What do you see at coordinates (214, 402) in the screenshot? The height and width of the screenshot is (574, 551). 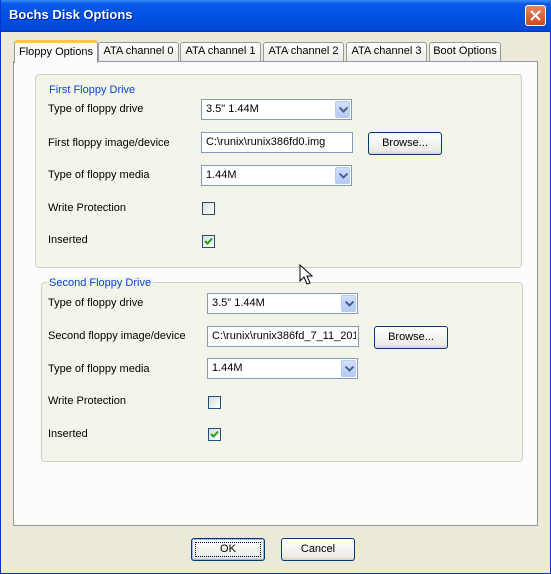 I see `second-write-protection-checkbox` at bounding box center [214, 402].